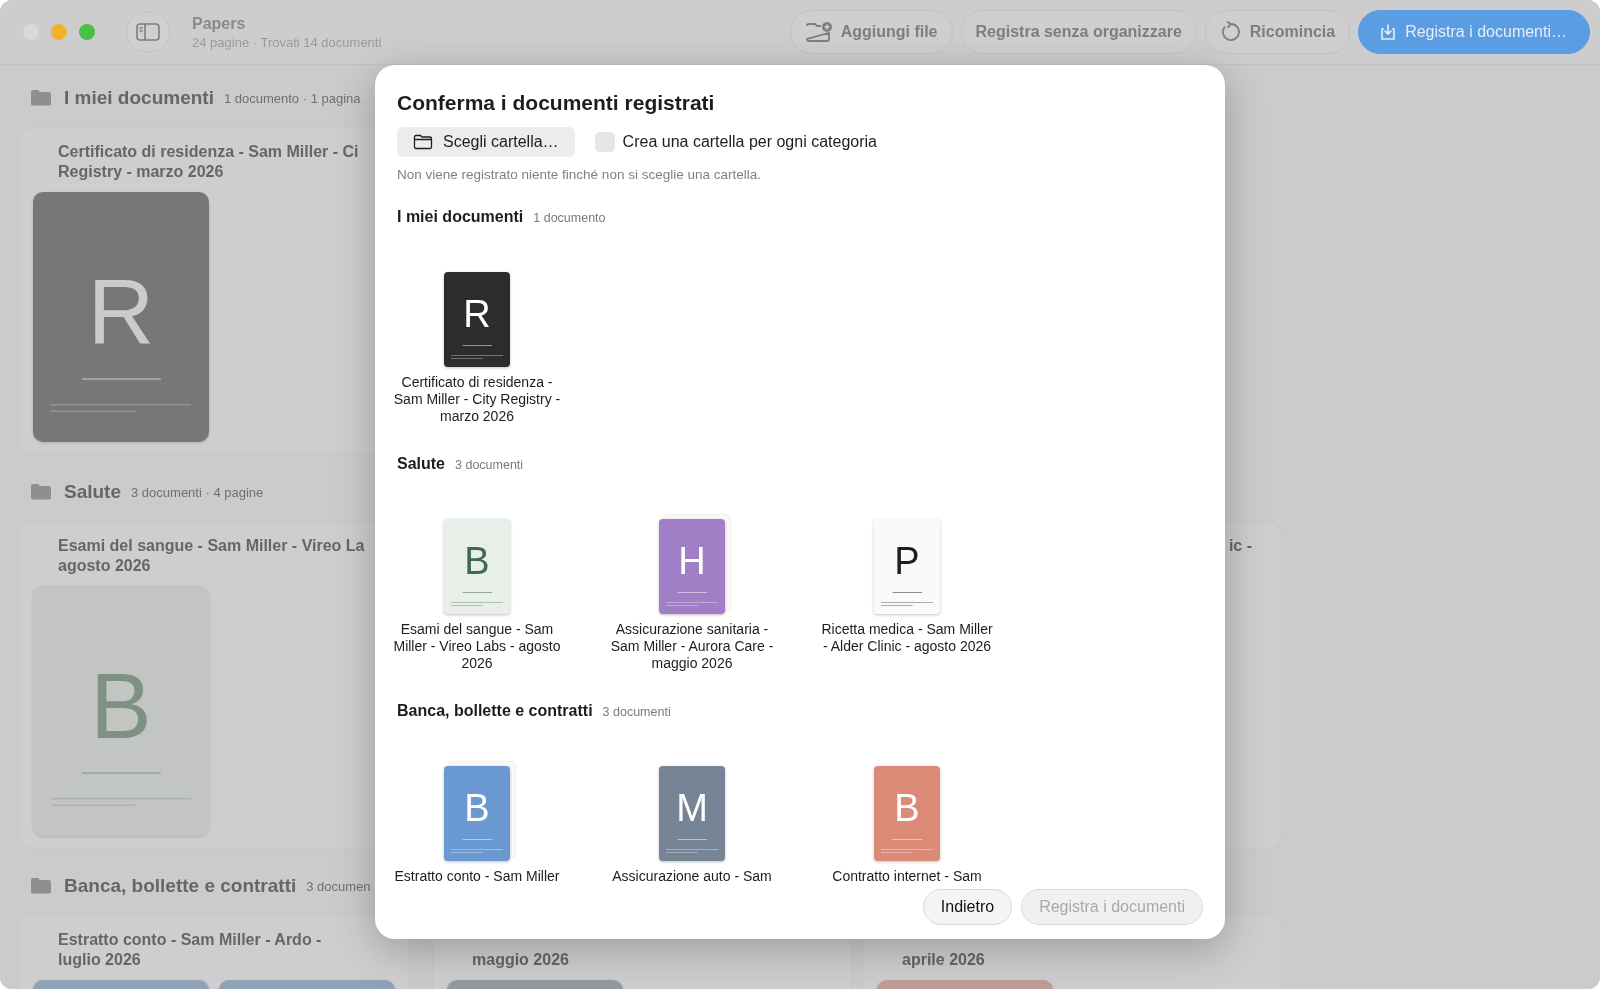 Image resolution: width=1600 pixels, height=989 pixels. Describe the element at coordinates (749, 142) in the screenshot. I see `checkbox-label: Crea una cartella per ogni categoria` at that location.